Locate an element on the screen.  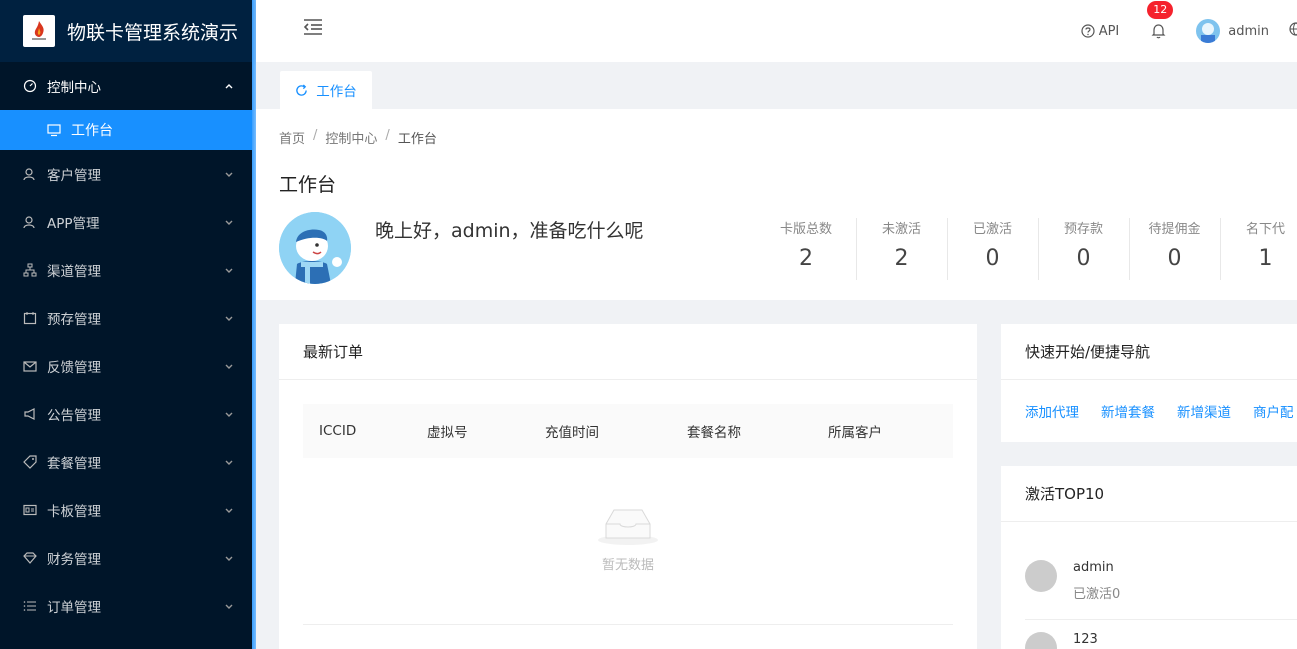
notification-count-badge: 12 is located at coordinates (1160, 10).